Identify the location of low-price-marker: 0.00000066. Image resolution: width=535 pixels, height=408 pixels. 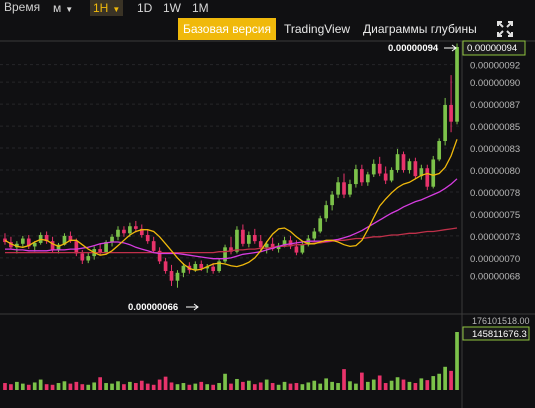
(153, 307).